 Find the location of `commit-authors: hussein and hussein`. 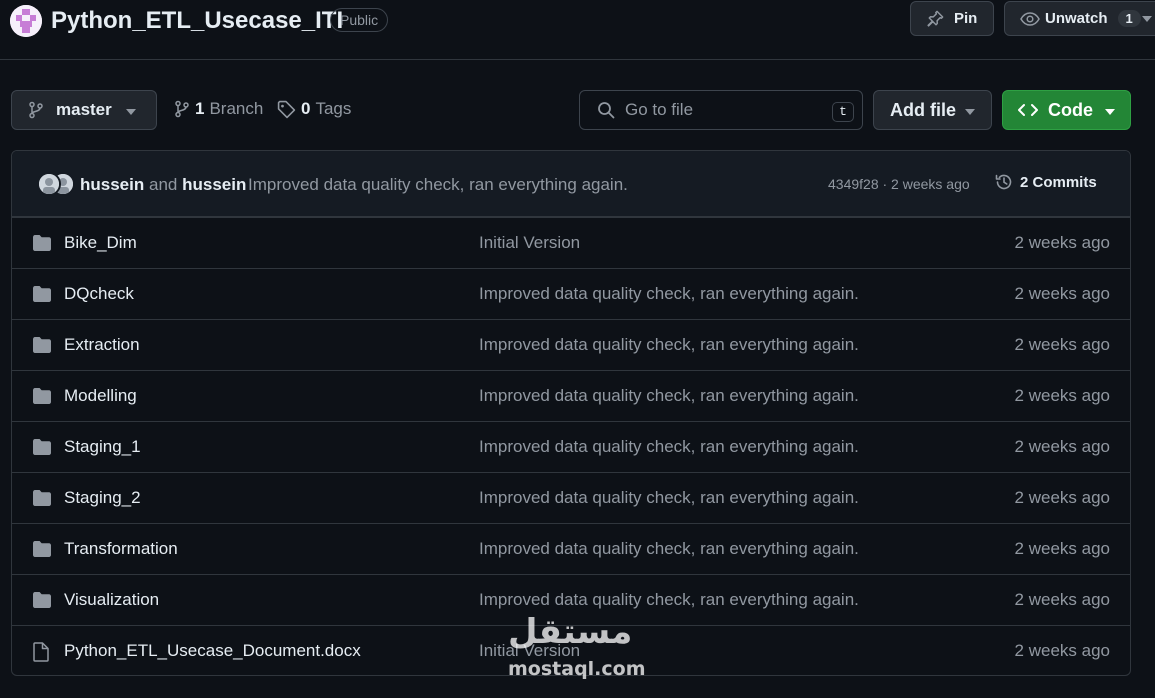

commit-authors: hussein and hussein is located at coordinates (163, 185).